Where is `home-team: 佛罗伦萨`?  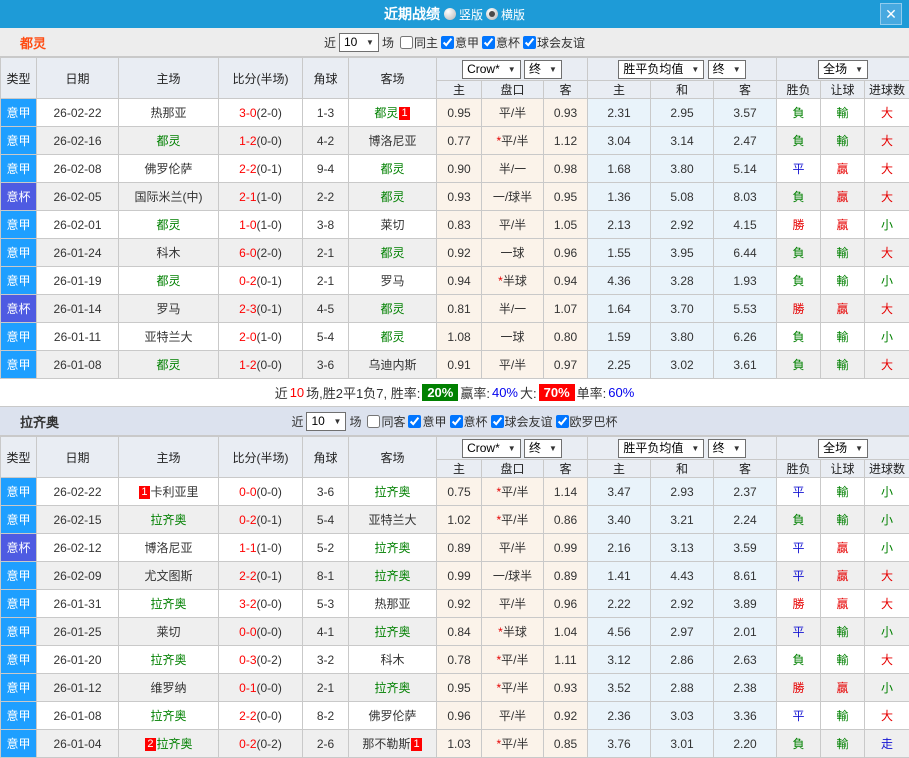 home-team: 佛罗伦萨 is located at coordinates (168, 169).